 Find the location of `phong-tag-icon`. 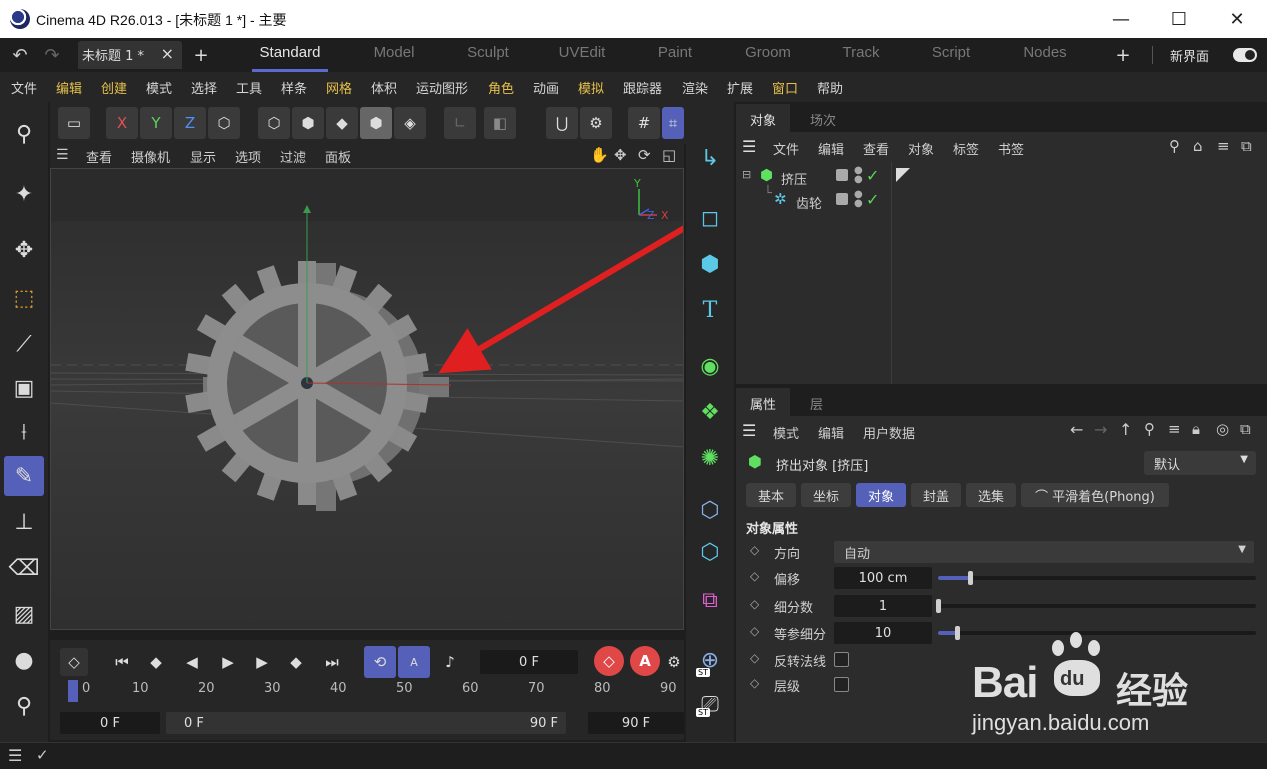

phong-tag-icon is located at coordinates (903, 175).